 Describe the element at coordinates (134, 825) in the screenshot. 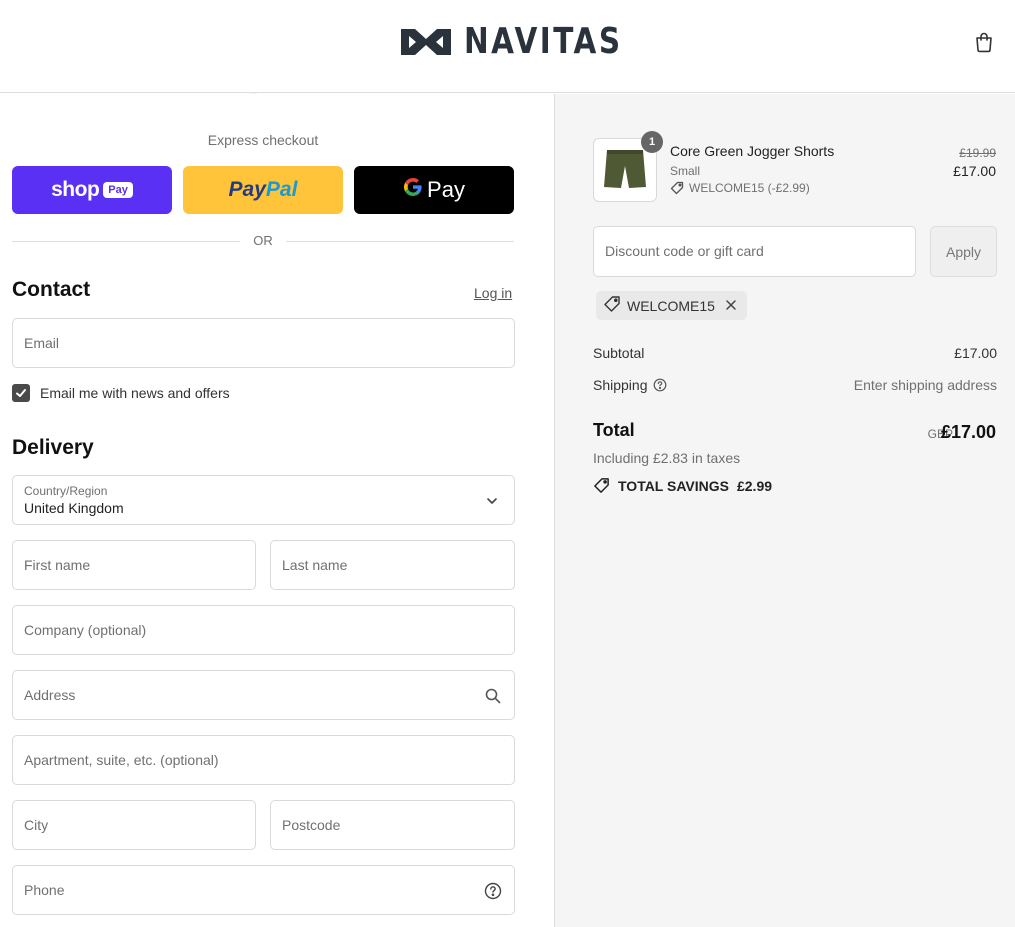

I see `city-field: City` at that location.